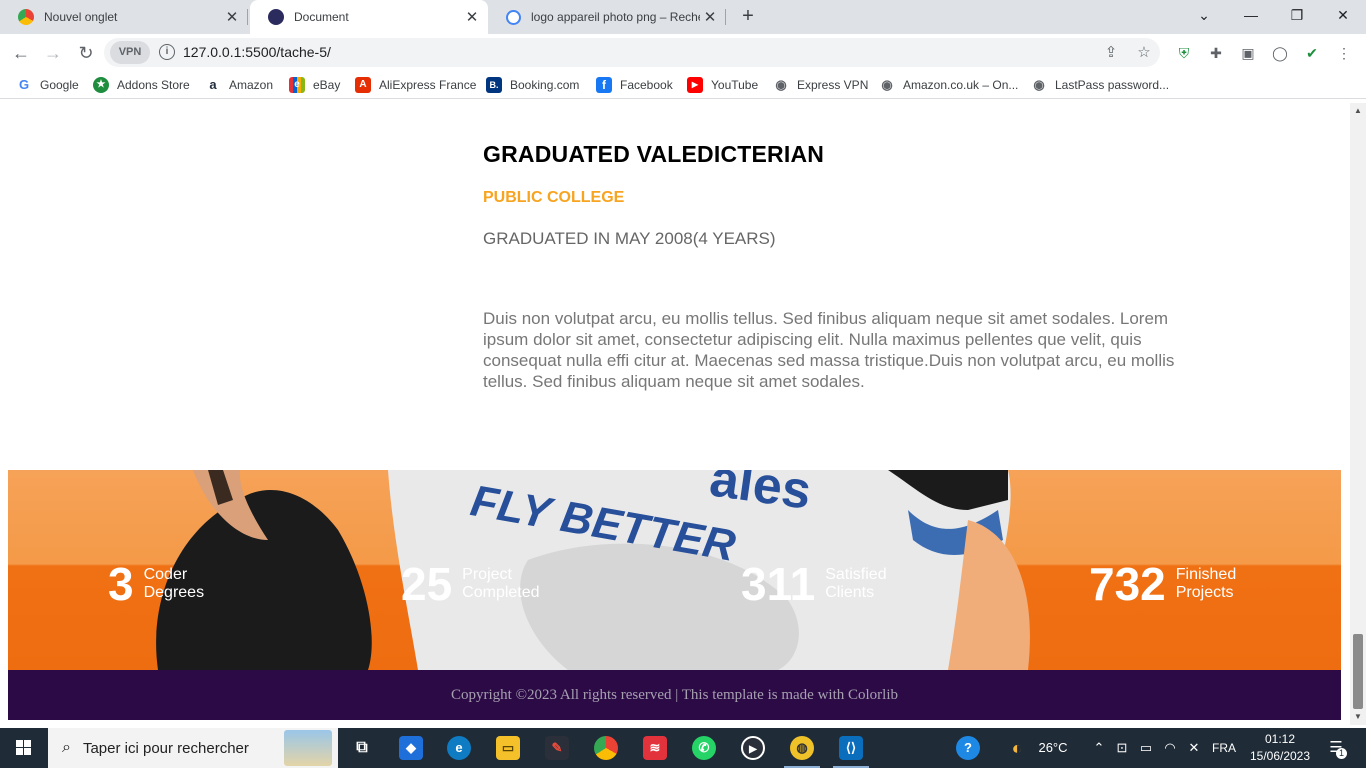 The height and width of the screenshot is (773, 1366). Describe the element at coordinates (59, 85) in the screenshot. I see `bookmark-label: Google` at that location.